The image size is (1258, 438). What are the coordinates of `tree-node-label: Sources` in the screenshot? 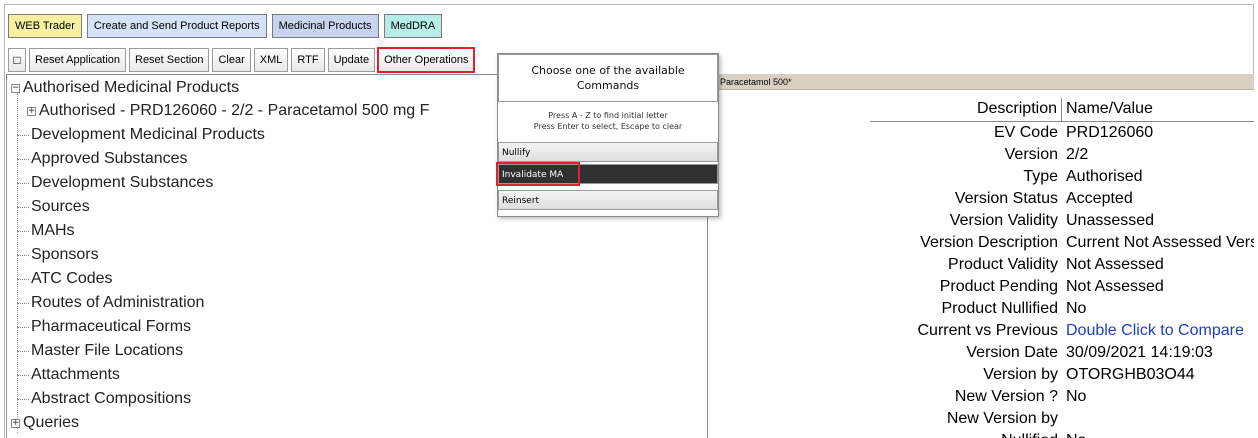 It's located at (60, 206).